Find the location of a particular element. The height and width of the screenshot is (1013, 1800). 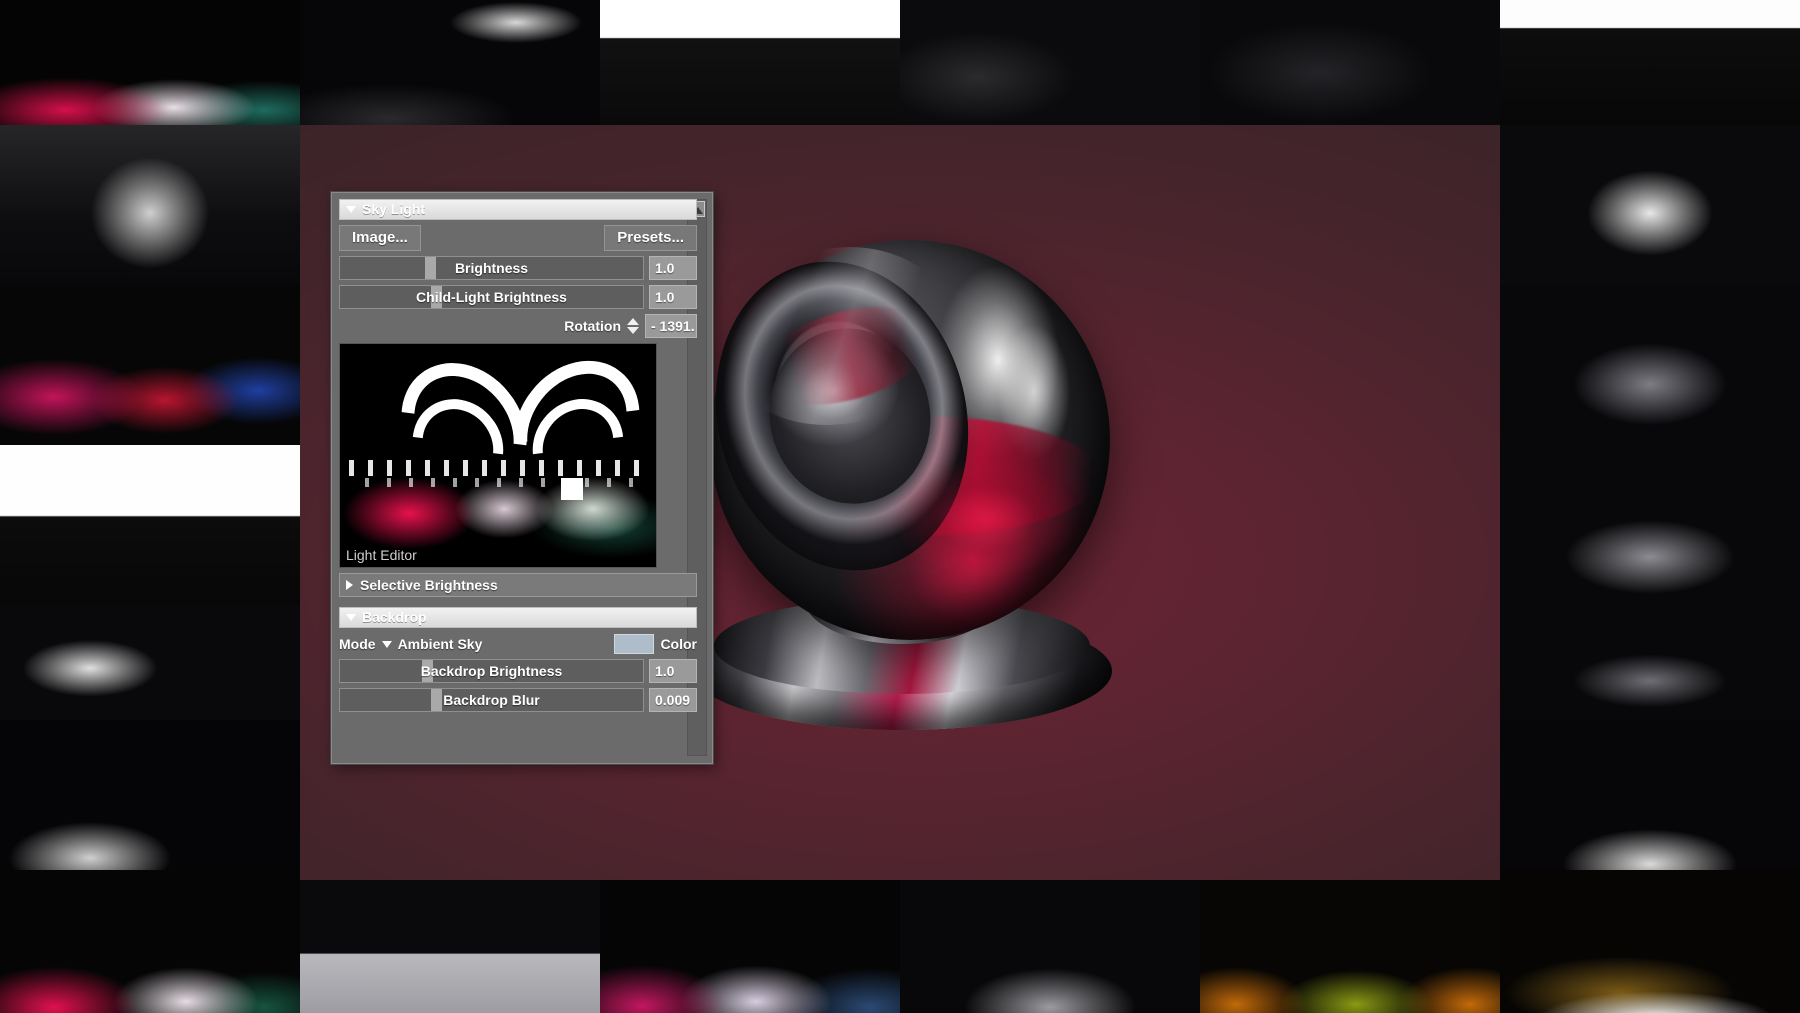

light-editor-preview: Light Editor is located at coordinates (498, 455).